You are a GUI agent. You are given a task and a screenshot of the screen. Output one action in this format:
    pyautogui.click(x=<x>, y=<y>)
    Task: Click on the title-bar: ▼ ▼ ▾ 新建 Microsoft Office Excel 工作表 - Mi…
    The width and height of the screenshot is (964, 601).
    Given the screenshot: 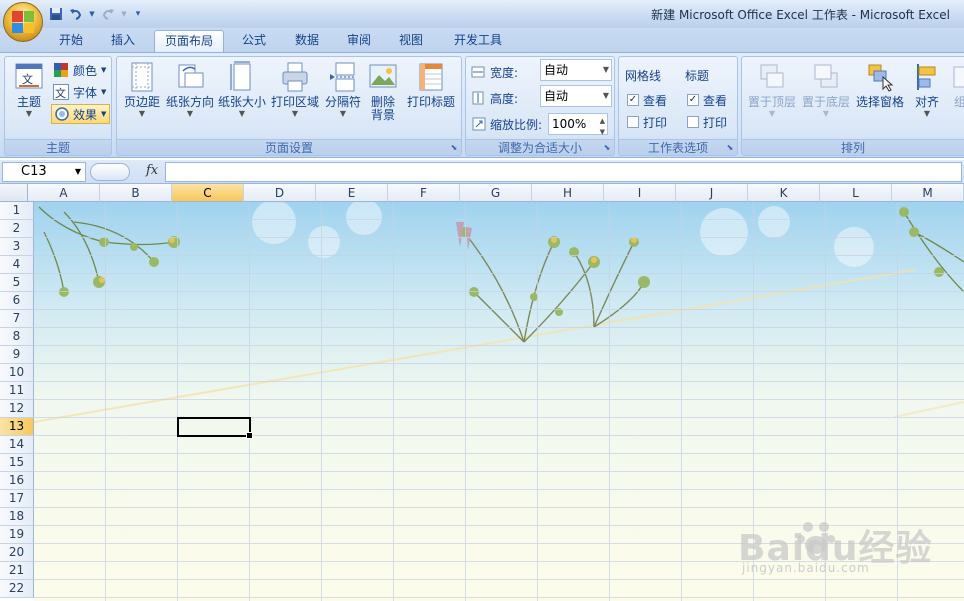 What is the action you would take?
    pyautogui.click(x=482, y=14)
    